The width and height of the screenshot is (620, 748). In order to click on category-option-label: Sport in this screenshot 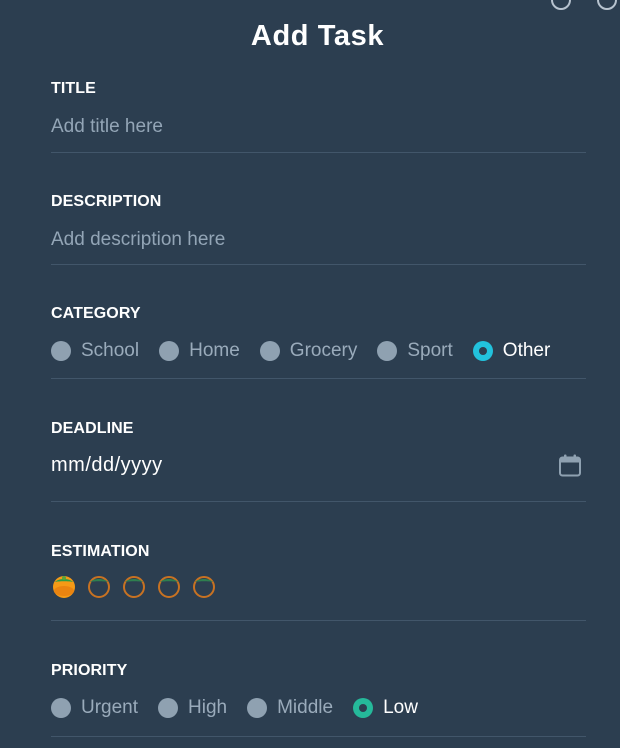, I will do `click(430, 350)`.